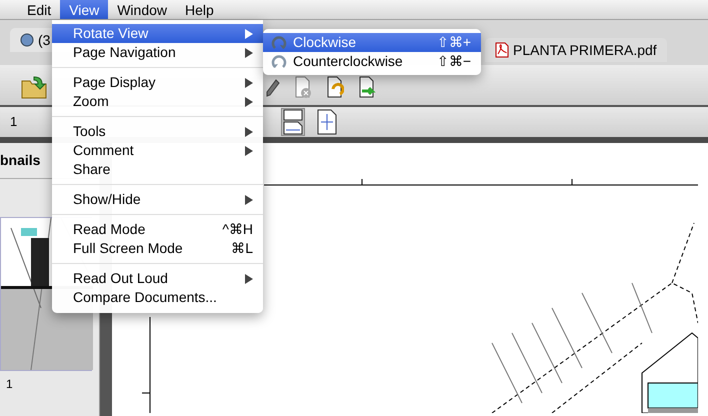 The height and width of the screenshot is (416, 708). I want to click on menu-item: Rotate View, so click(157, 33).